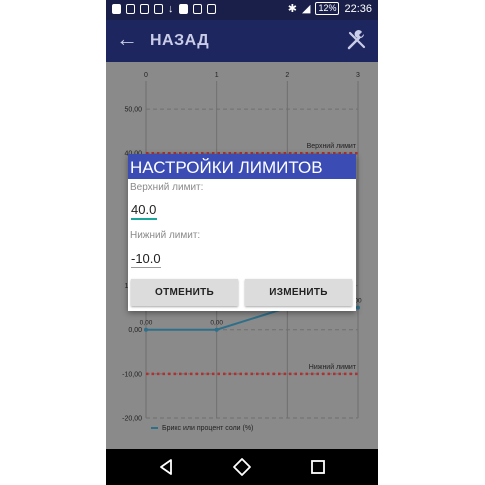 The image size is (485, 485). I want to click on phone-icon, so click(183, 9).